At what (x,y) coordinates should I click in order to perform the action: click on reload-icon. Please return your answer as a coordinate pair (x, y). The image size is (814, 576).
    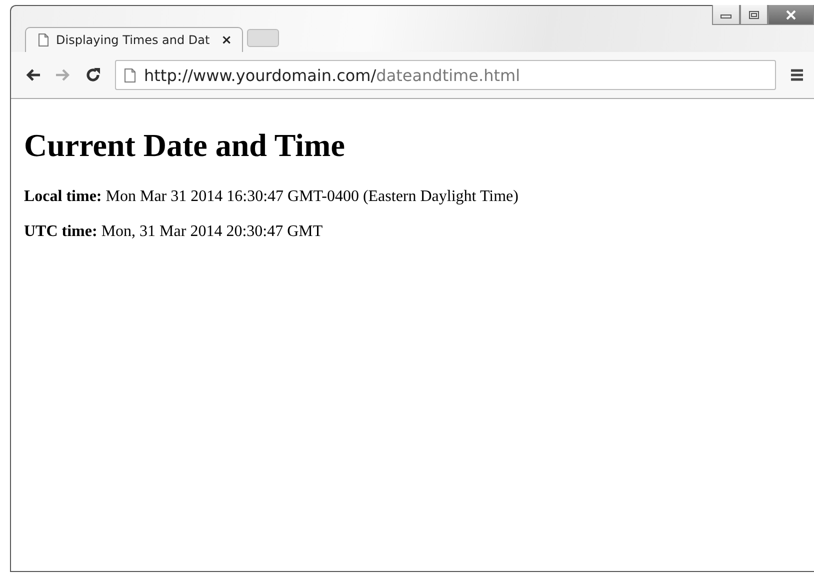
    Looking at the image, I should click on (93, 75).